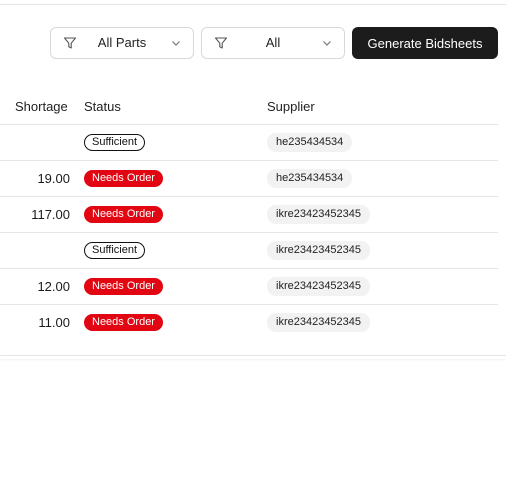  I want to click on status-column-header: Status, so click(102, 106).